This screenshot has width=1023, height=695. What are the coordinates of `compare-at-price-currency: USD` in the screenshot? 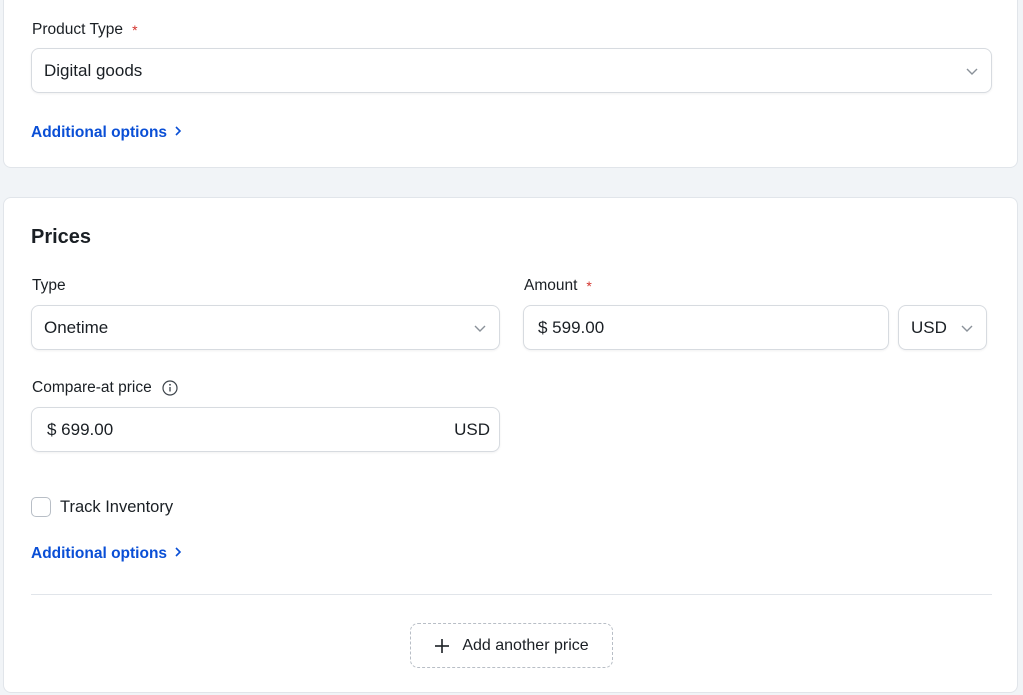 It's located at (472, 429).